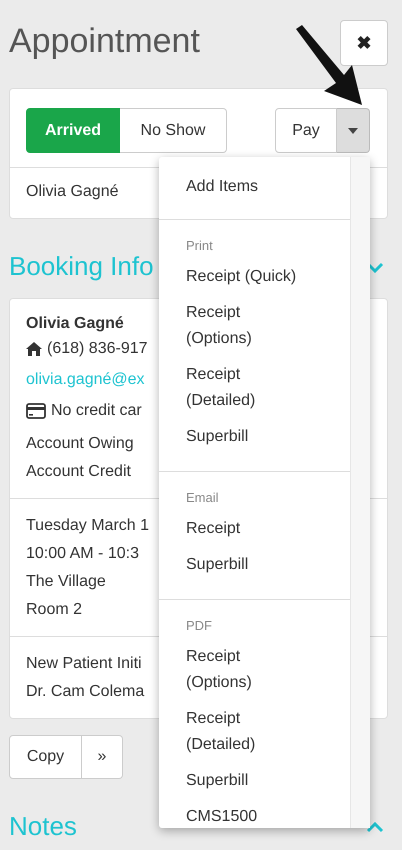 This screenshot has height=850, width=402. What do you see at coordinates (45, 757) in the screenshot?
I see `copy-button: Copy` at bounding box center [45, 757].